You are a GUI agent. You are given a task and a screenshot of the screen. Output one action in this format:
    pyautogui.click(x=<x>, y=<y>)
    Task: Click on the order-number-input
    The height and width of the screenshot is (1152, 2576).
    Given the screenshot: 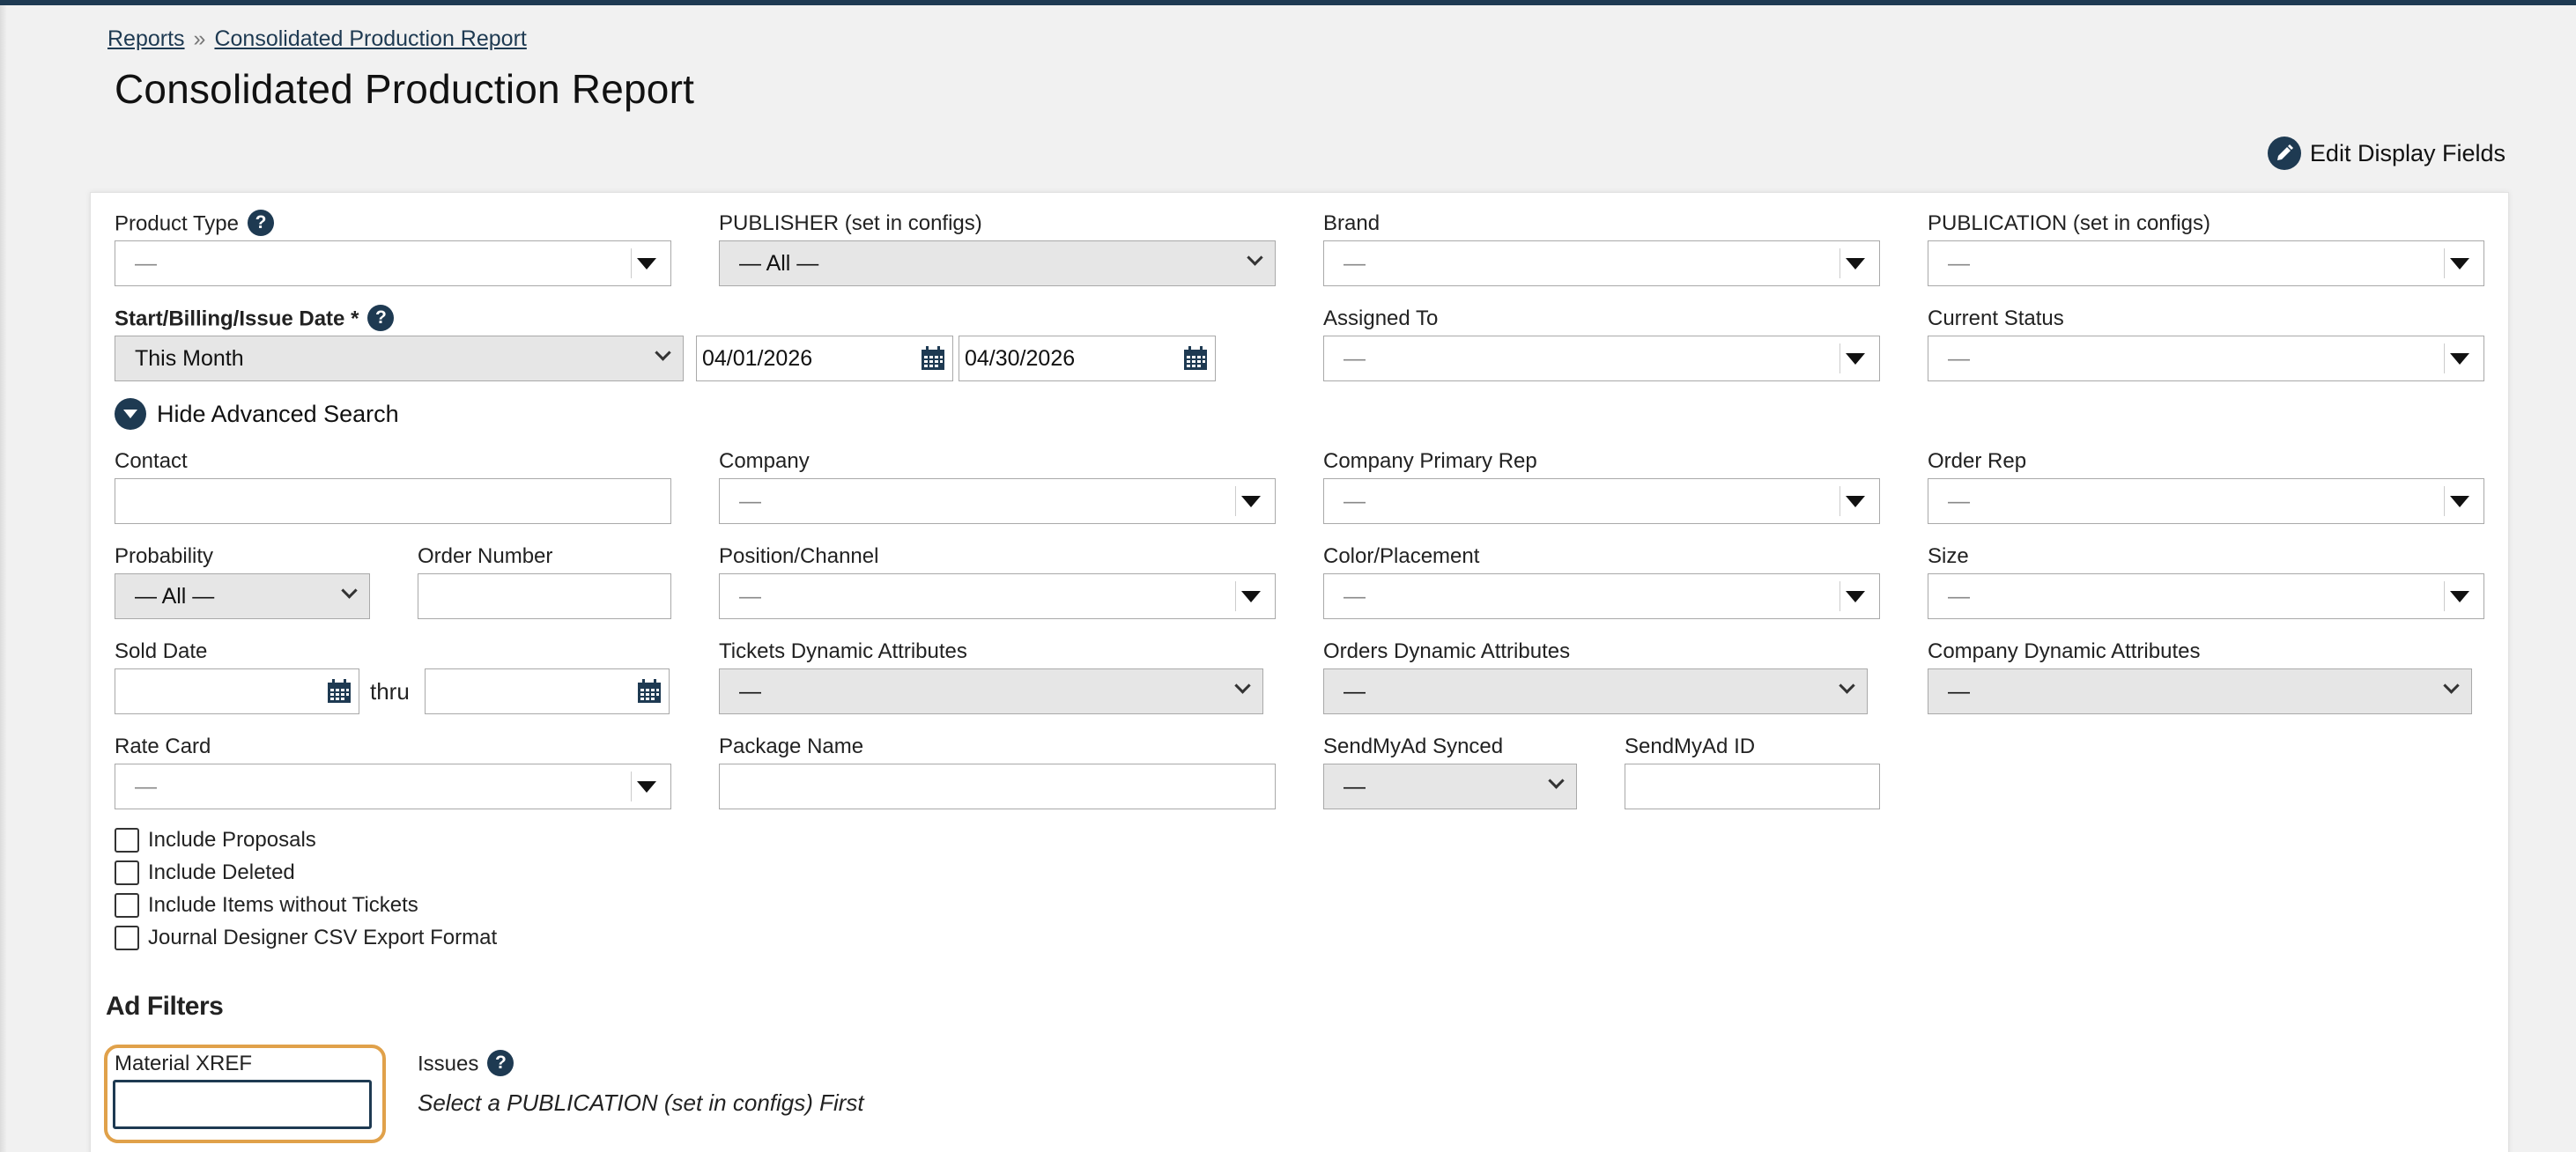 What is the action you would take?
    pyautogui.click(x=545, y=596)
    